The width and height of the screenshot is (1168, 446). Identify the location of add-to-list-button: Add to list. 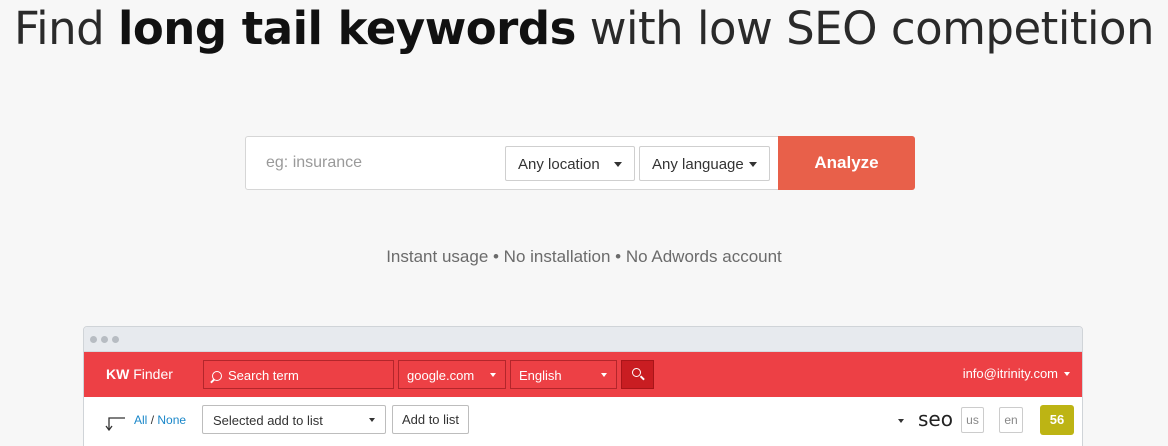
(430, 419).